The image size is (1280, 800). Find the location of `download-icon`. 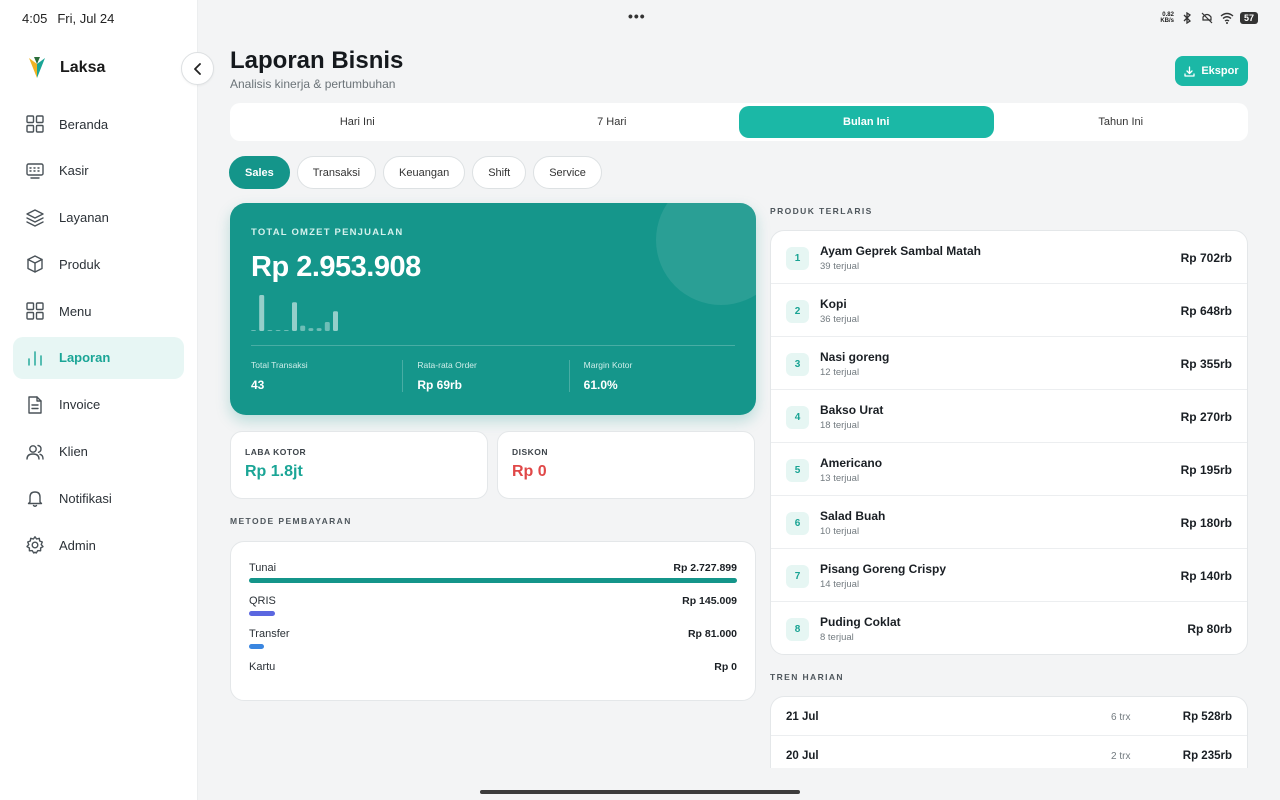

download-icon is located at coordinates (1189, 71).